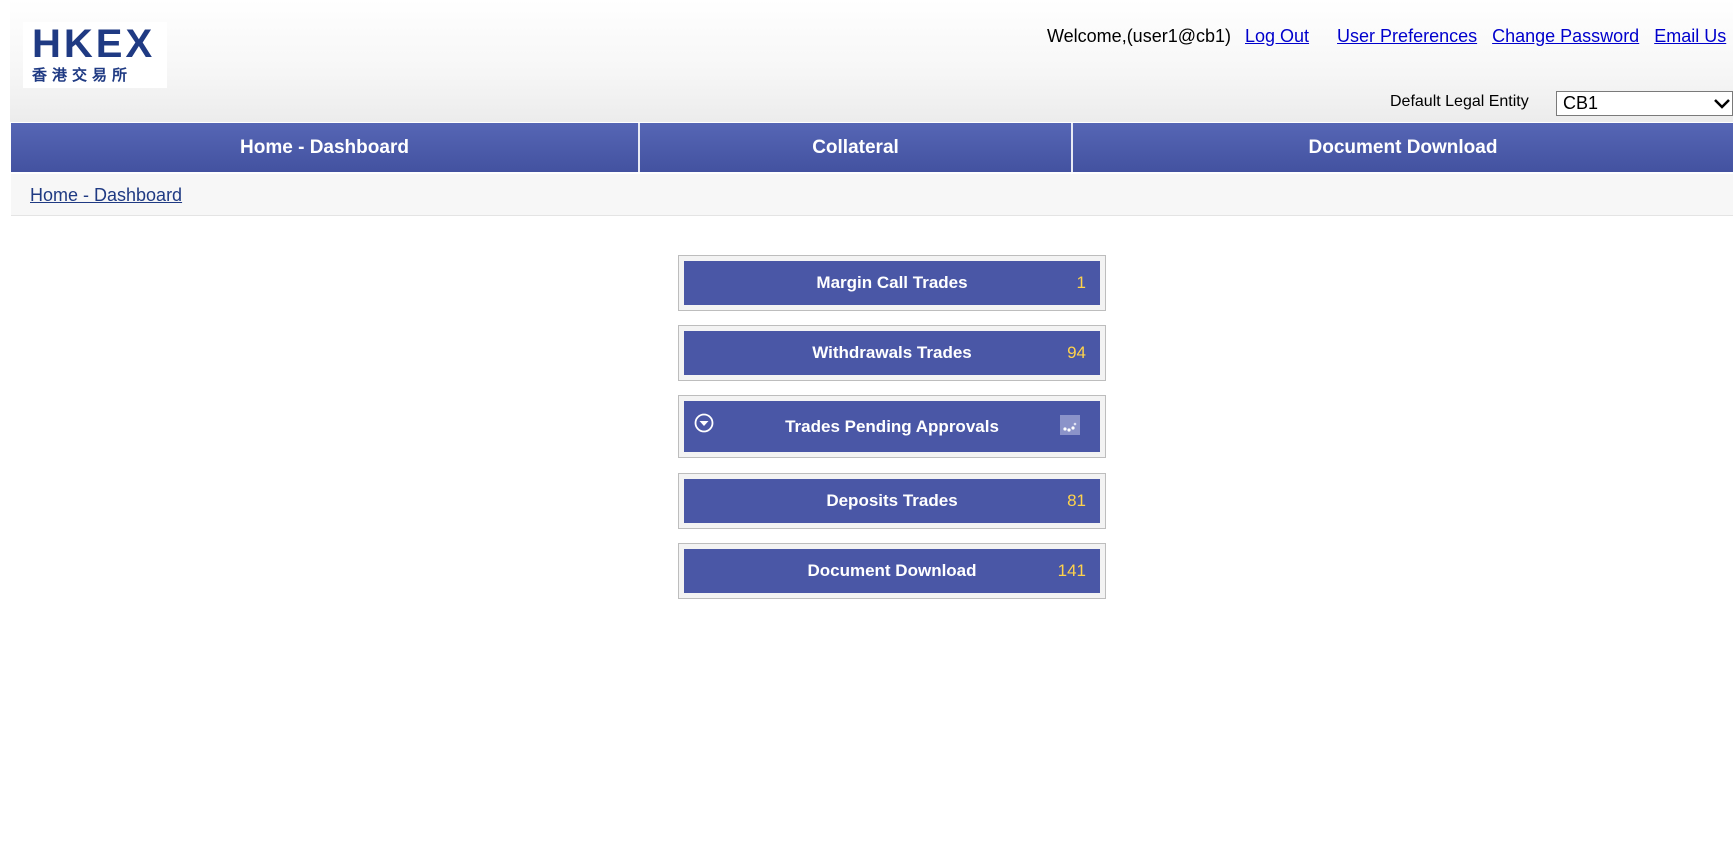  I want to click on tile-button: Trades Pending Approvals, so click(892, 426).